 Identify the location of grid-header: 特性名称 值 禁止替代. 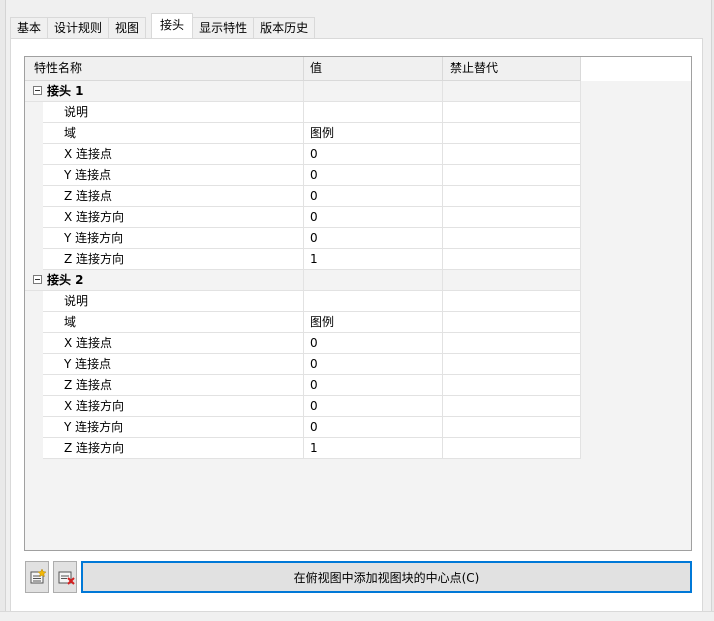
(358, 69).